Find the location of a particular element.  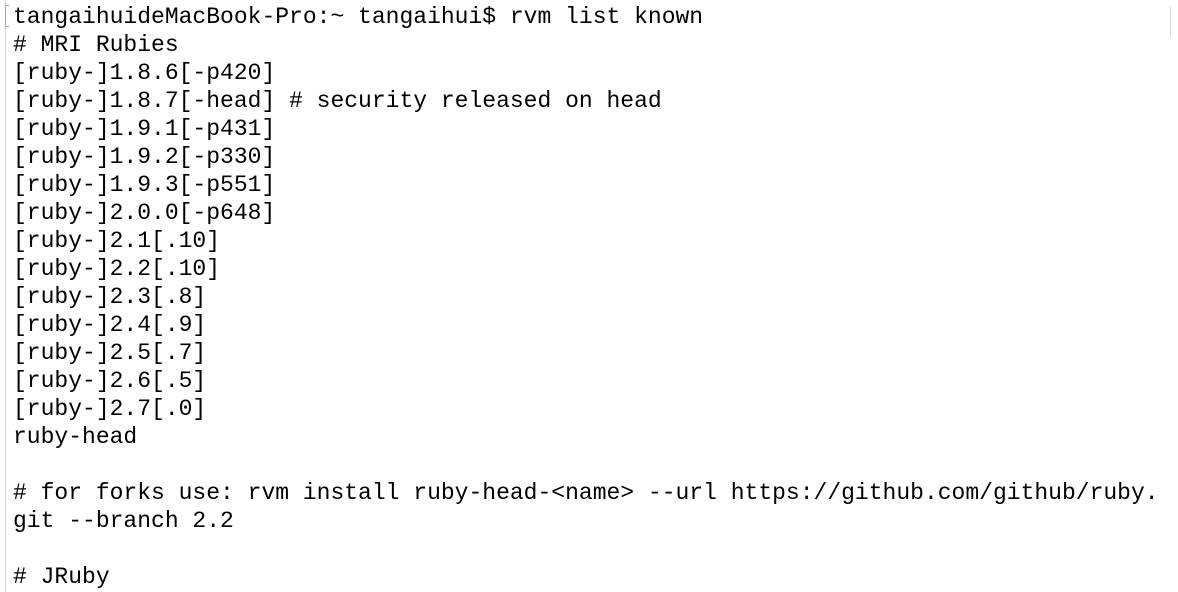

output-line: ruby-head is located at coordinates (75, 437).